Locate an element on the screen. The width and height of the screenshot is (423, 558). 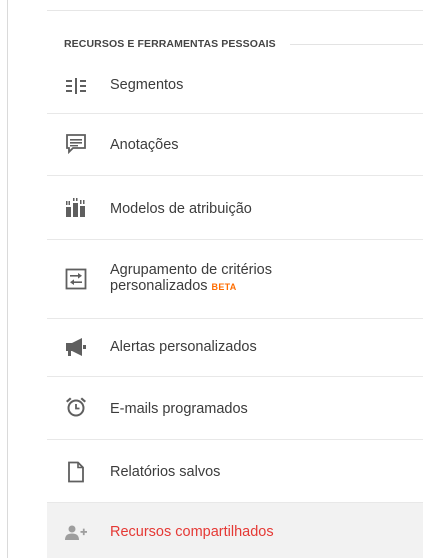
document-icon is located at coordinates (76, 472).